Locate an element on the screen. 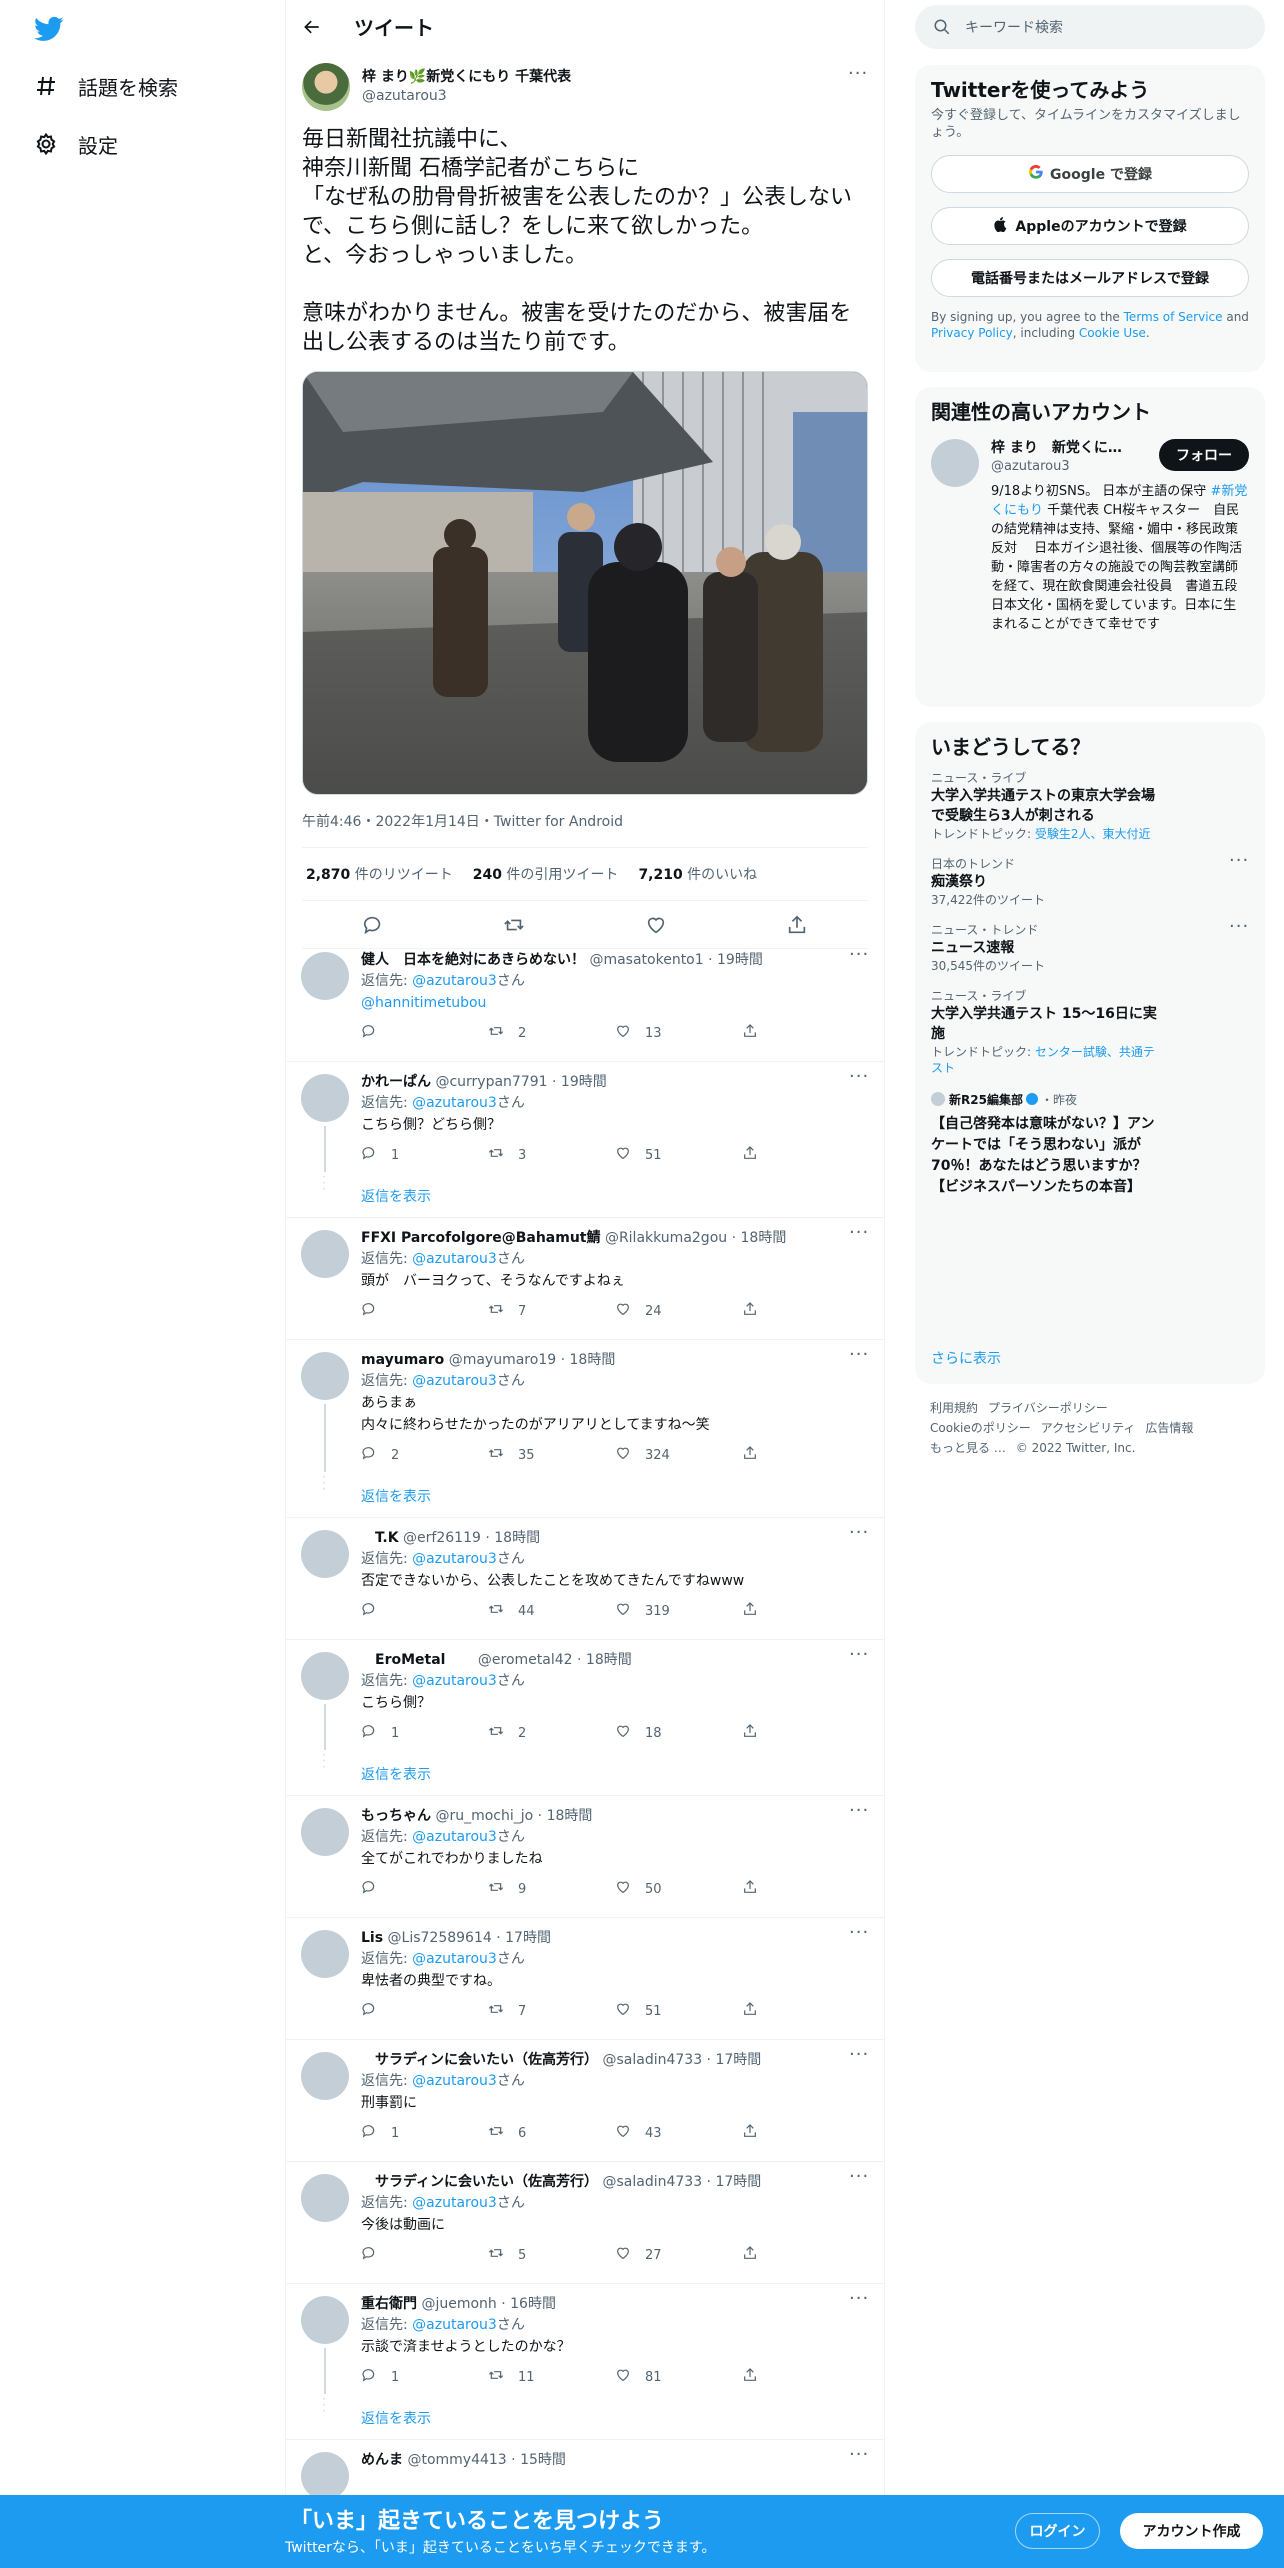 The width and height of the screenshot is (1284, 2568). like-button: 18 is located at coordinates (678, 1733).